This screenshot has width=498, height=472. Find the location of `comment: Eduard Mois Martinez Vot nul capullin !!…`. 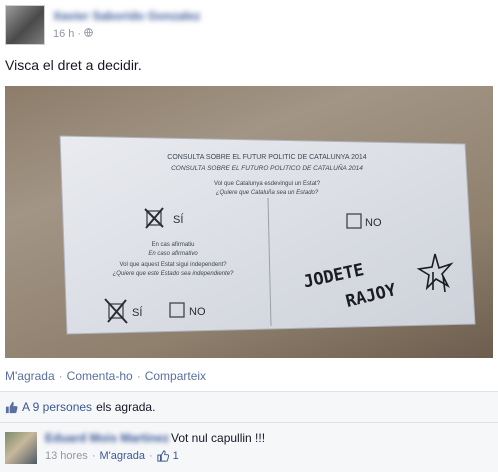

comment: Eduard Mois Martinez Vot nul capullin !!… is located at coordinates (249, 447).